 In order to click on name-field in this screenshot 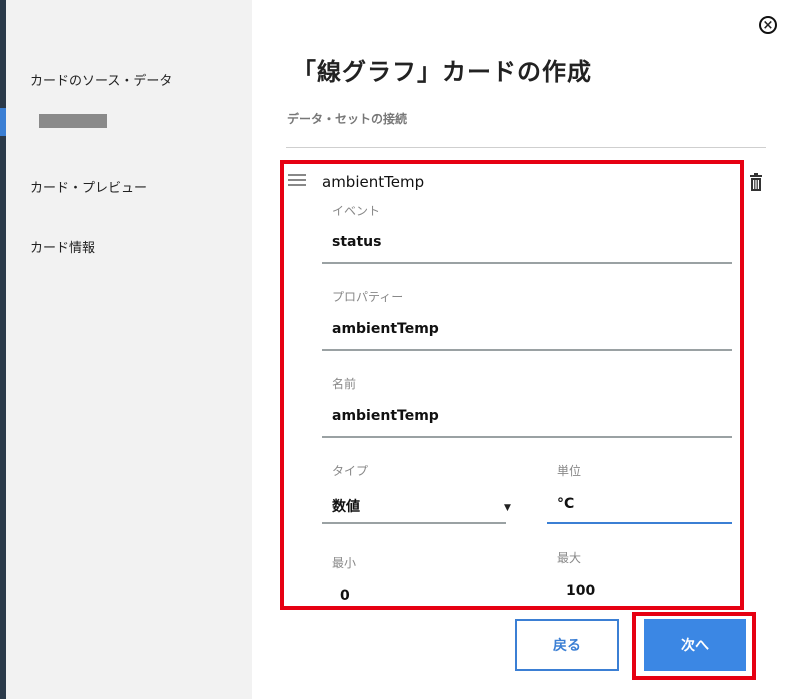, I will do `click(527, 419)`.